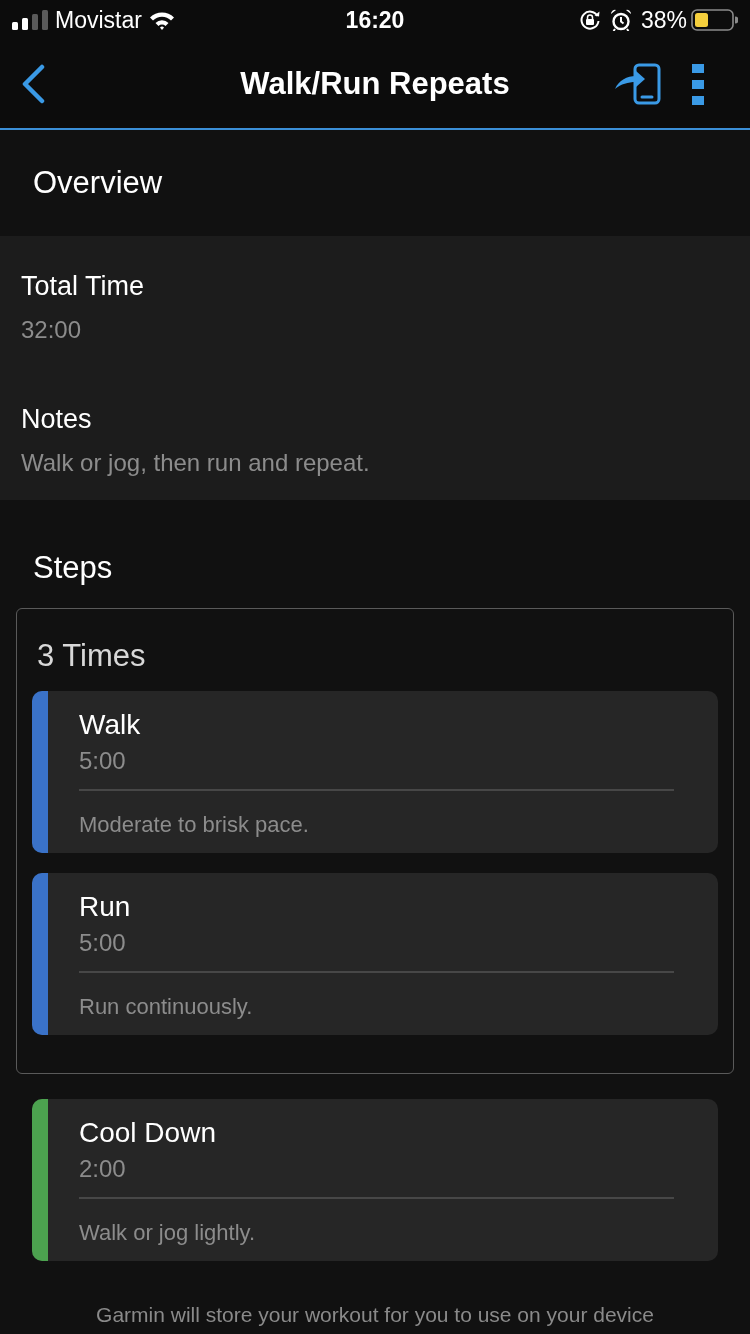 This screenshot has width=750, height=1334. What do you see at coordinates (147, 1133) in the screenshot?
I see `step-name: Cool Down` at bounding box center [147, 1133].